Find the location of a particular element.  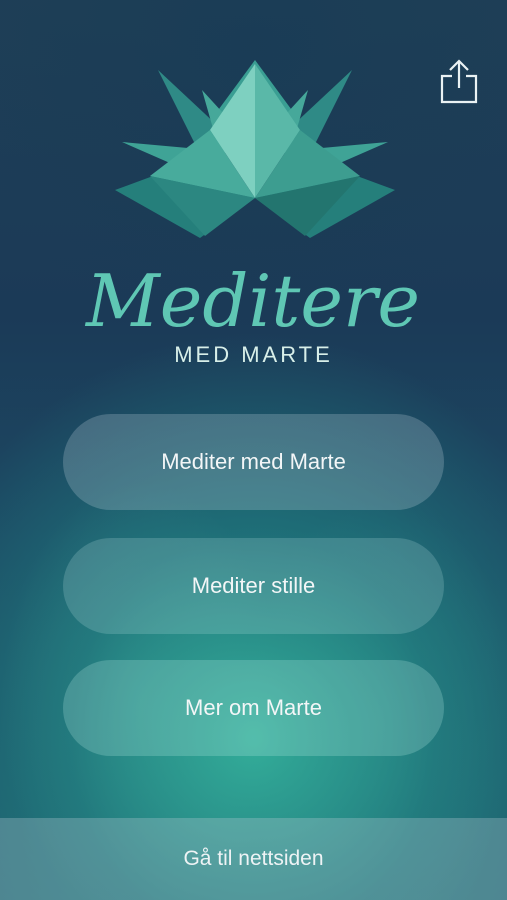

brand-subtitle: MED MARTE is located at coordinates (253, 354).